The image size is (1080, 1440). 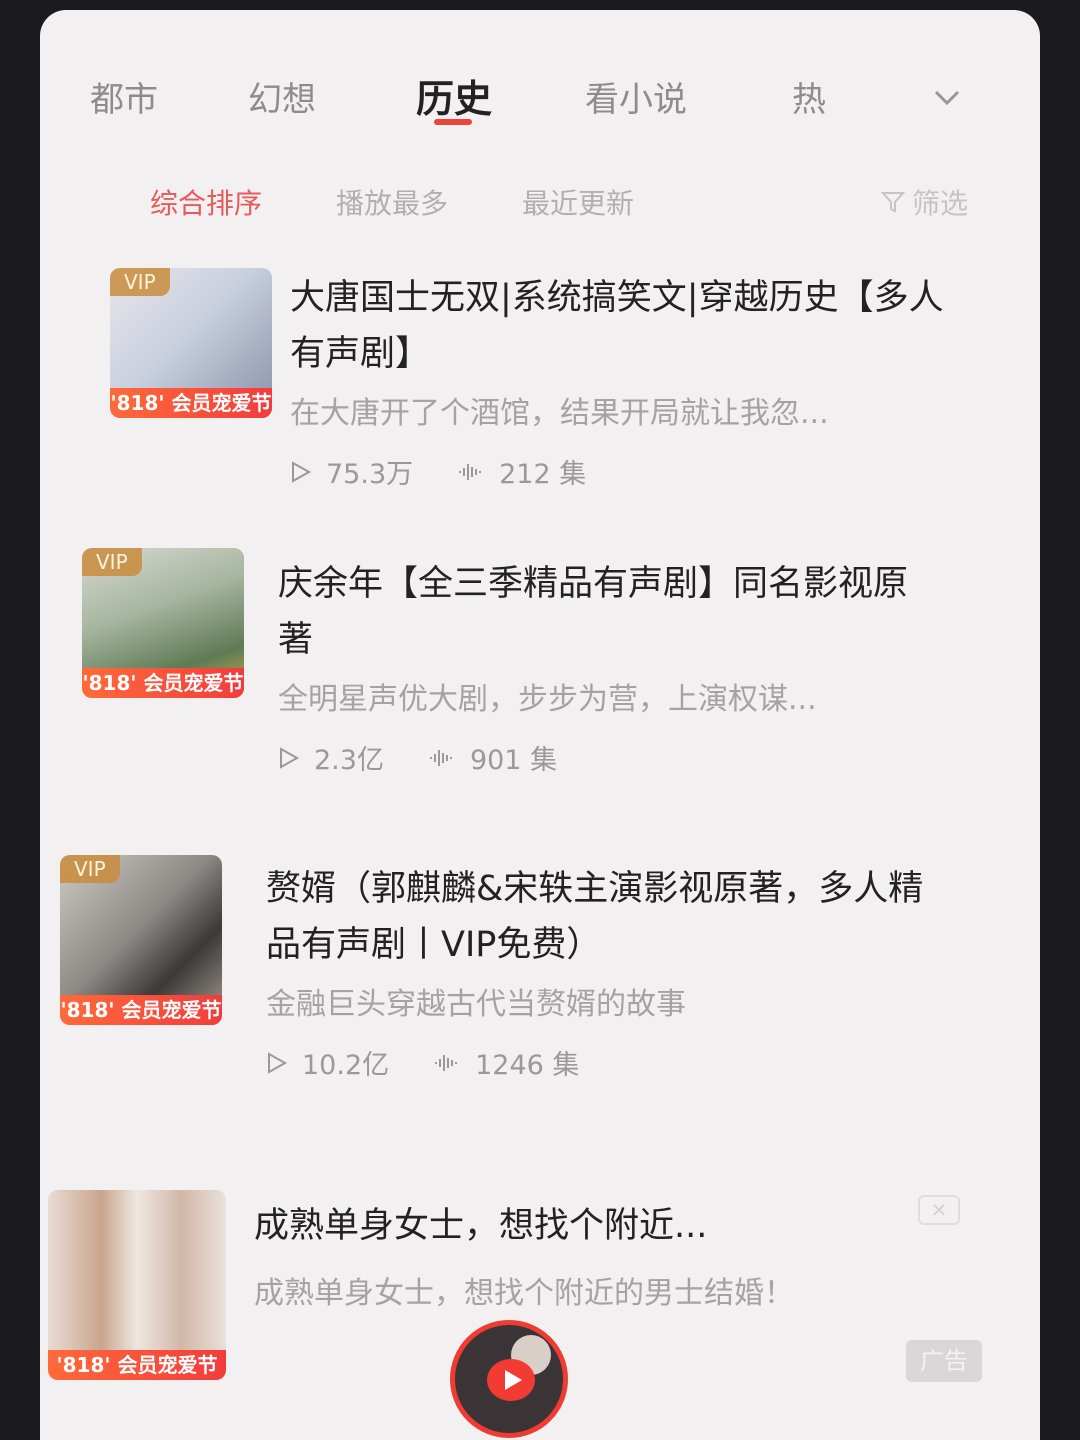 What do you see at coordinates (809, 96) in the screenshot?
I see `tab-re: 热` at bounding box center [809, 96].